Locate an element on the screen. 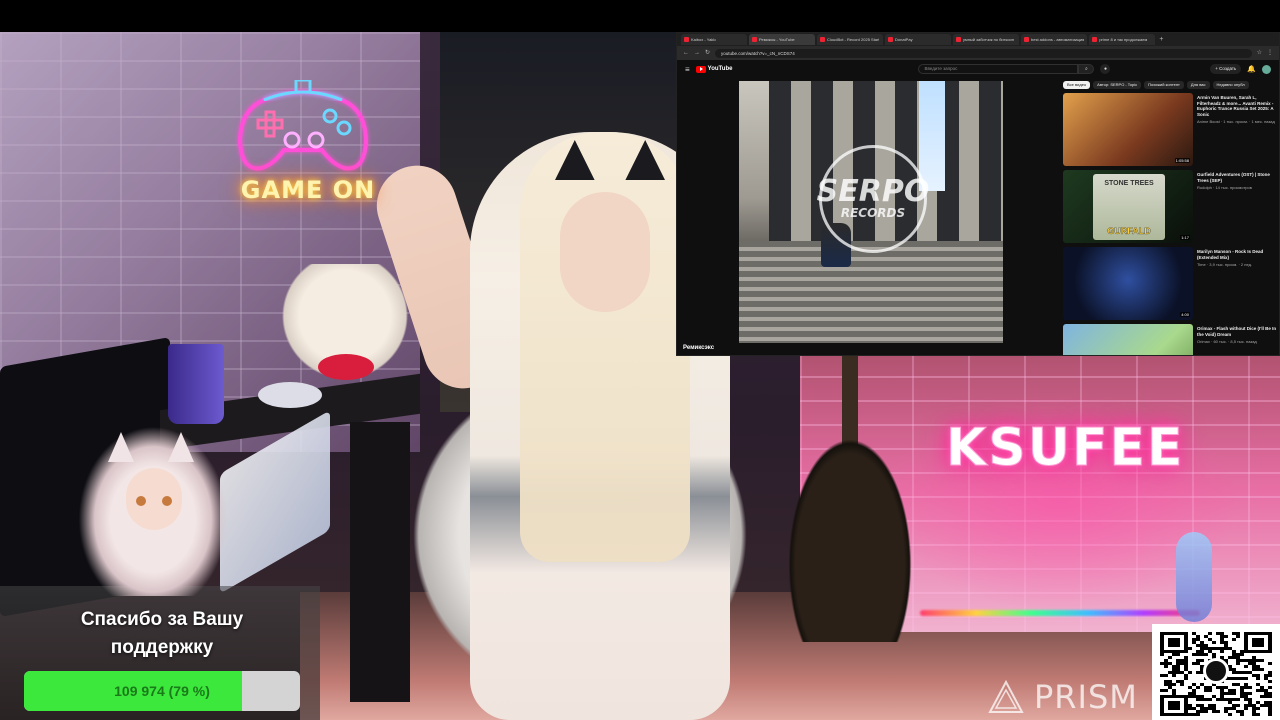 The width and height of the screenshot is (1280, 720). video-subtitle: Rudolph · 14 тыс. просмотров is located at coordinates (1224, 187).